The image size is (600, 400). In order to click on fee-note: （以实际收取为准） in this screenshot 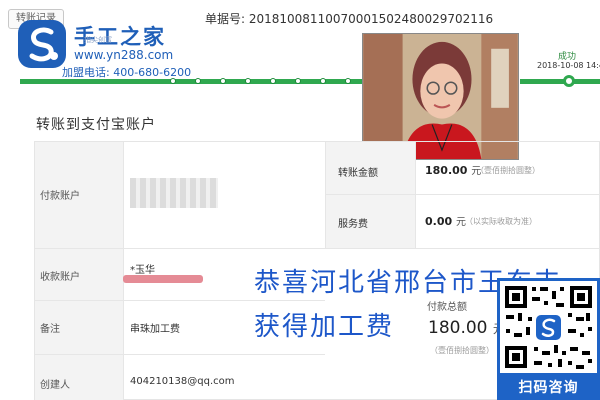, I will do `click(501, 221)`.